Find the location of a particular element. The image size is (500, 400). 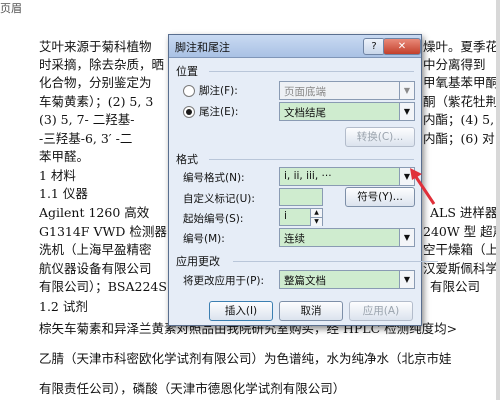

doc-fragment: 内酯；(6) 对 is located at coordinates (459, 138).